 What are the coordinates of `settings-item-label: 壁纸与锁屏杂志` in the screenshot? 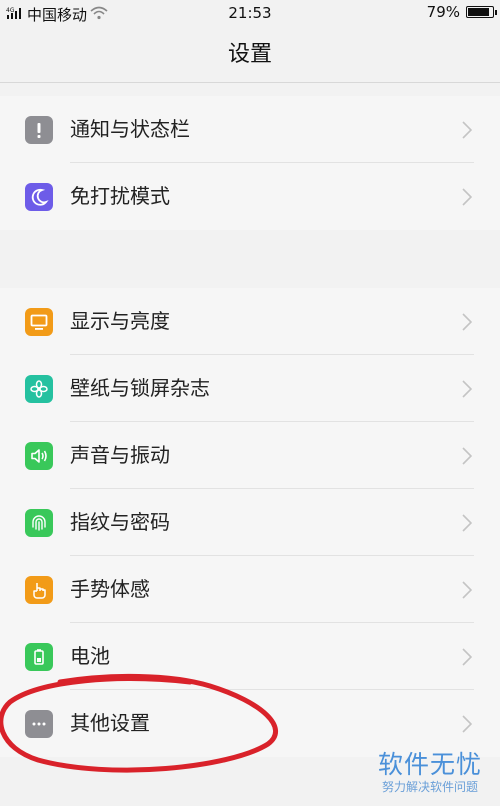 It's located at (140, 388).